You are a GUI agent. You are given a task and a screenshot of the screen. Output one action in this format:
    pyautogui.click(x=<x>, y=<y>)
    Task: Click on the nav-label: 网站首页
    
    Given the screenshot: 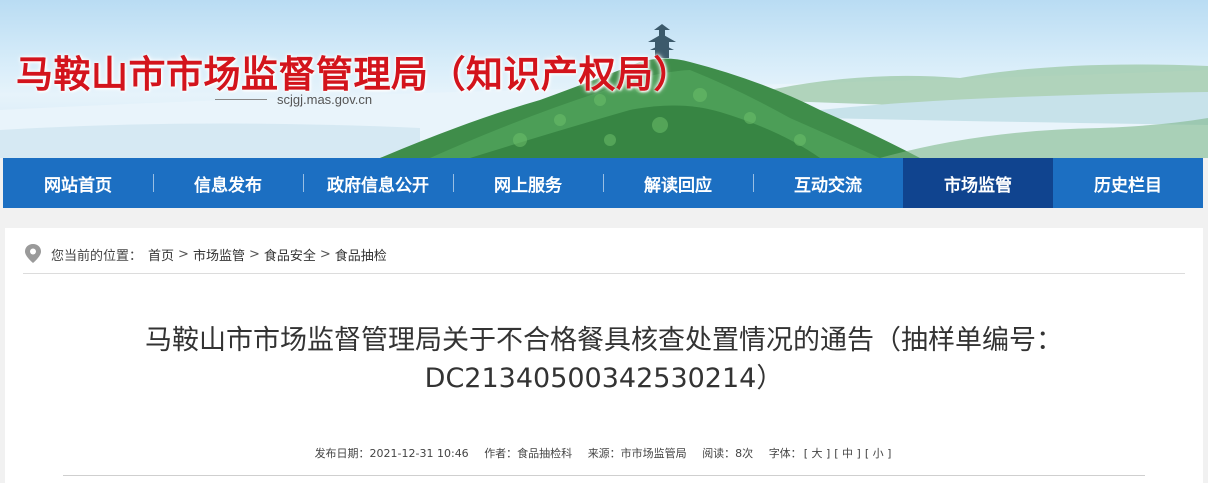 What is the action you would take?
    pyautogui.click(x=78, y=185)
    